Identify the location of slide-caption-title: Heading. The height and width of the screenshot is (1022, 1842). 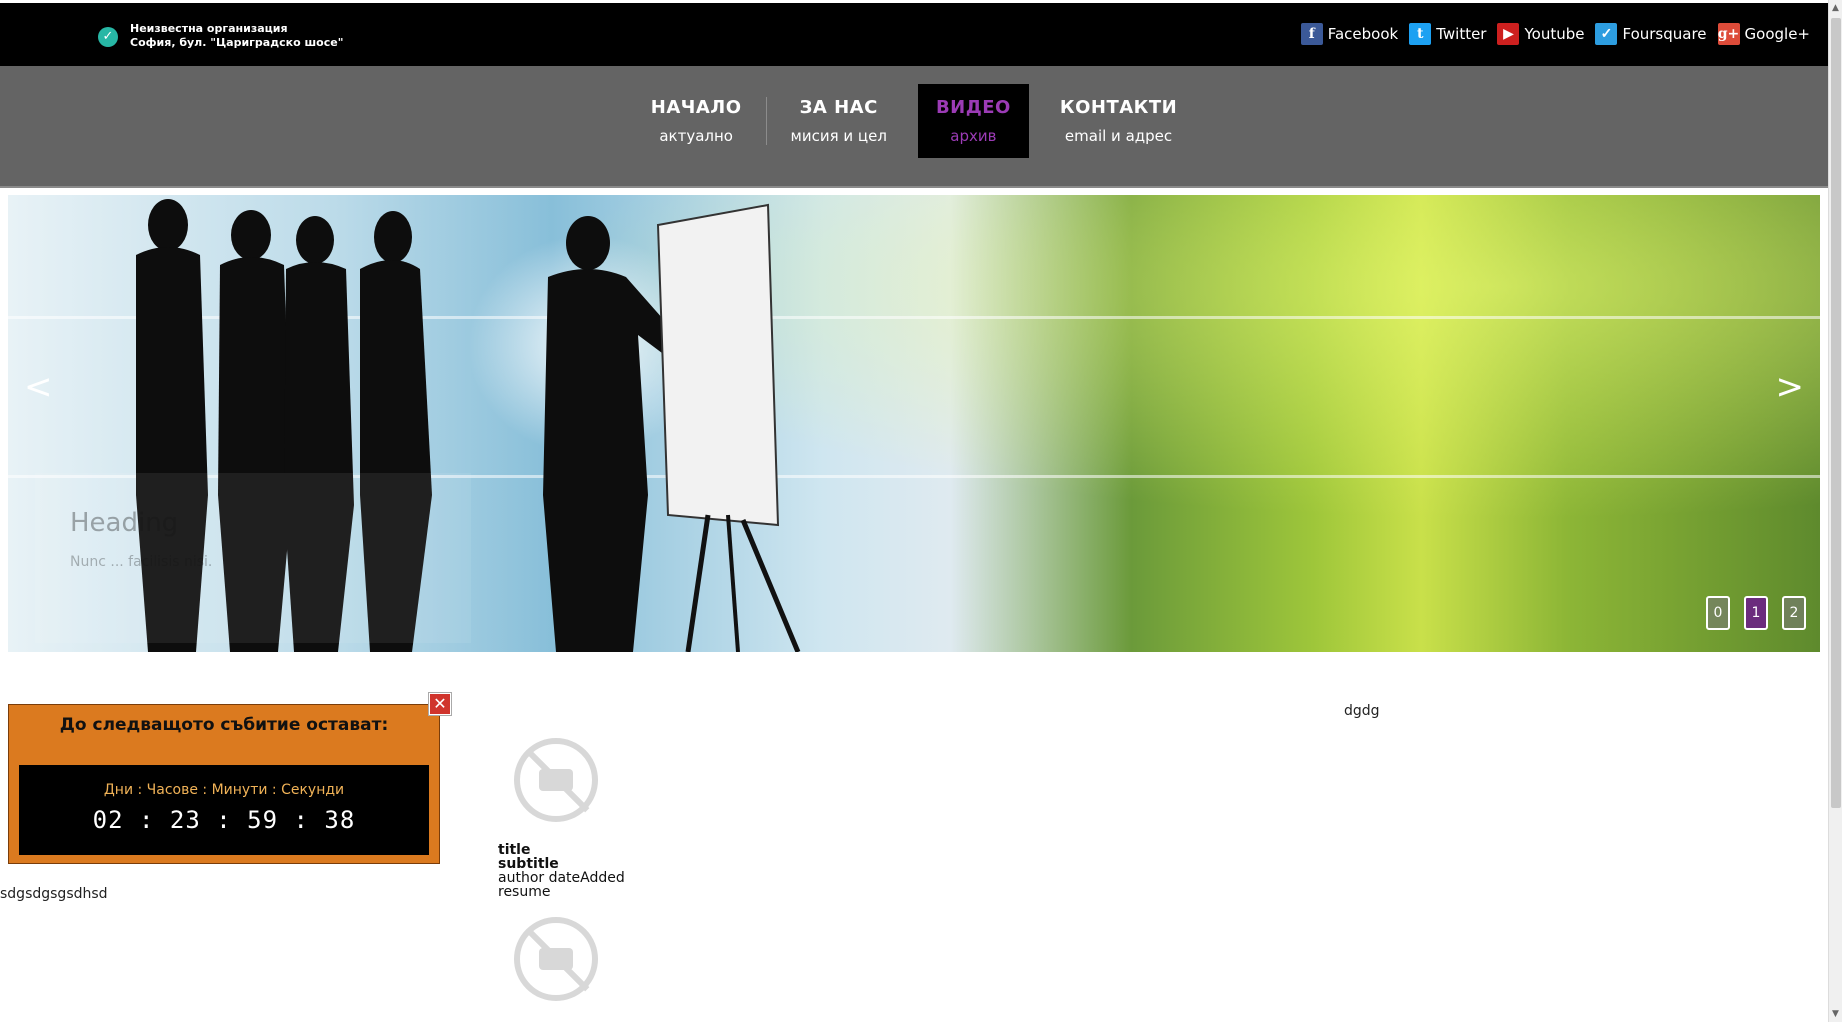
(124, 523).